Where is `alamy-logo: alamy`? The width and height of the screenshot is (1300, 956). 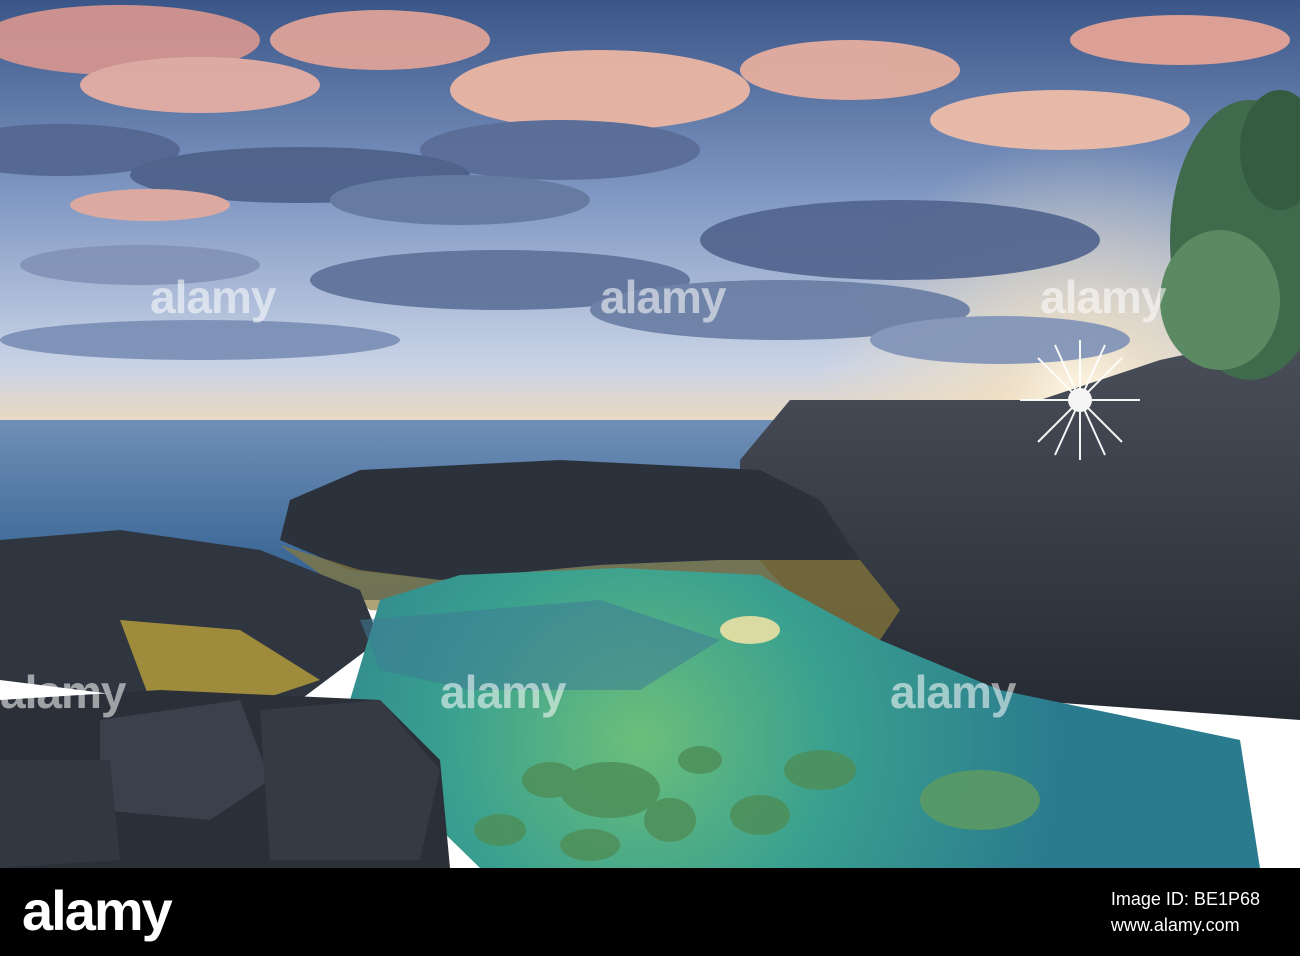 alamy-logo: alamy is located at coordinates (97, 910).